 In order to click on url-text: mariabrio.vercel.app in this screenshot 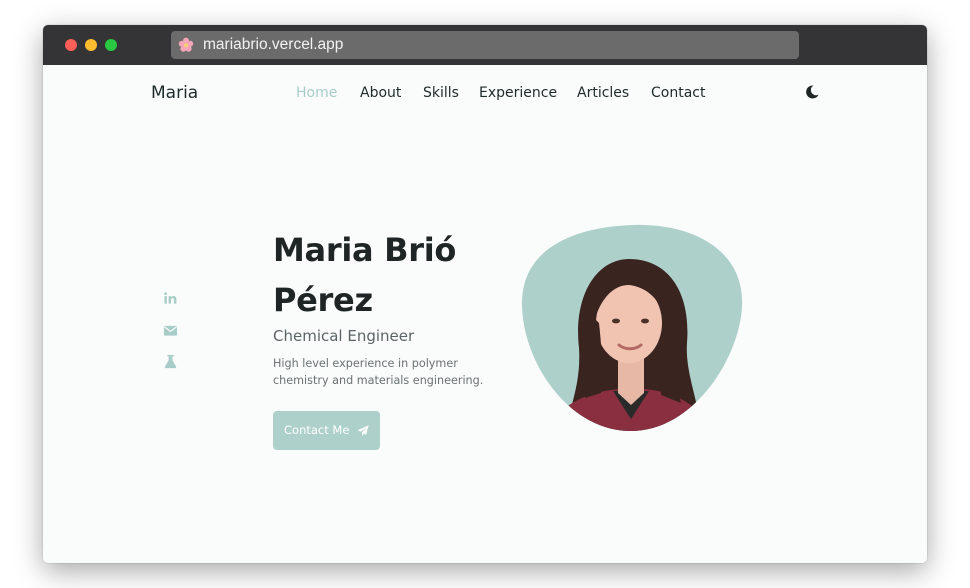, I will do `click(273, 44)`.